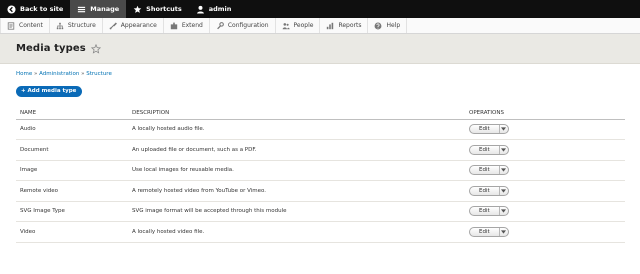 Image resolution: width=640 pixels, height=274 pixels. I want to click on back-arrow-icon, so click(11, 9).